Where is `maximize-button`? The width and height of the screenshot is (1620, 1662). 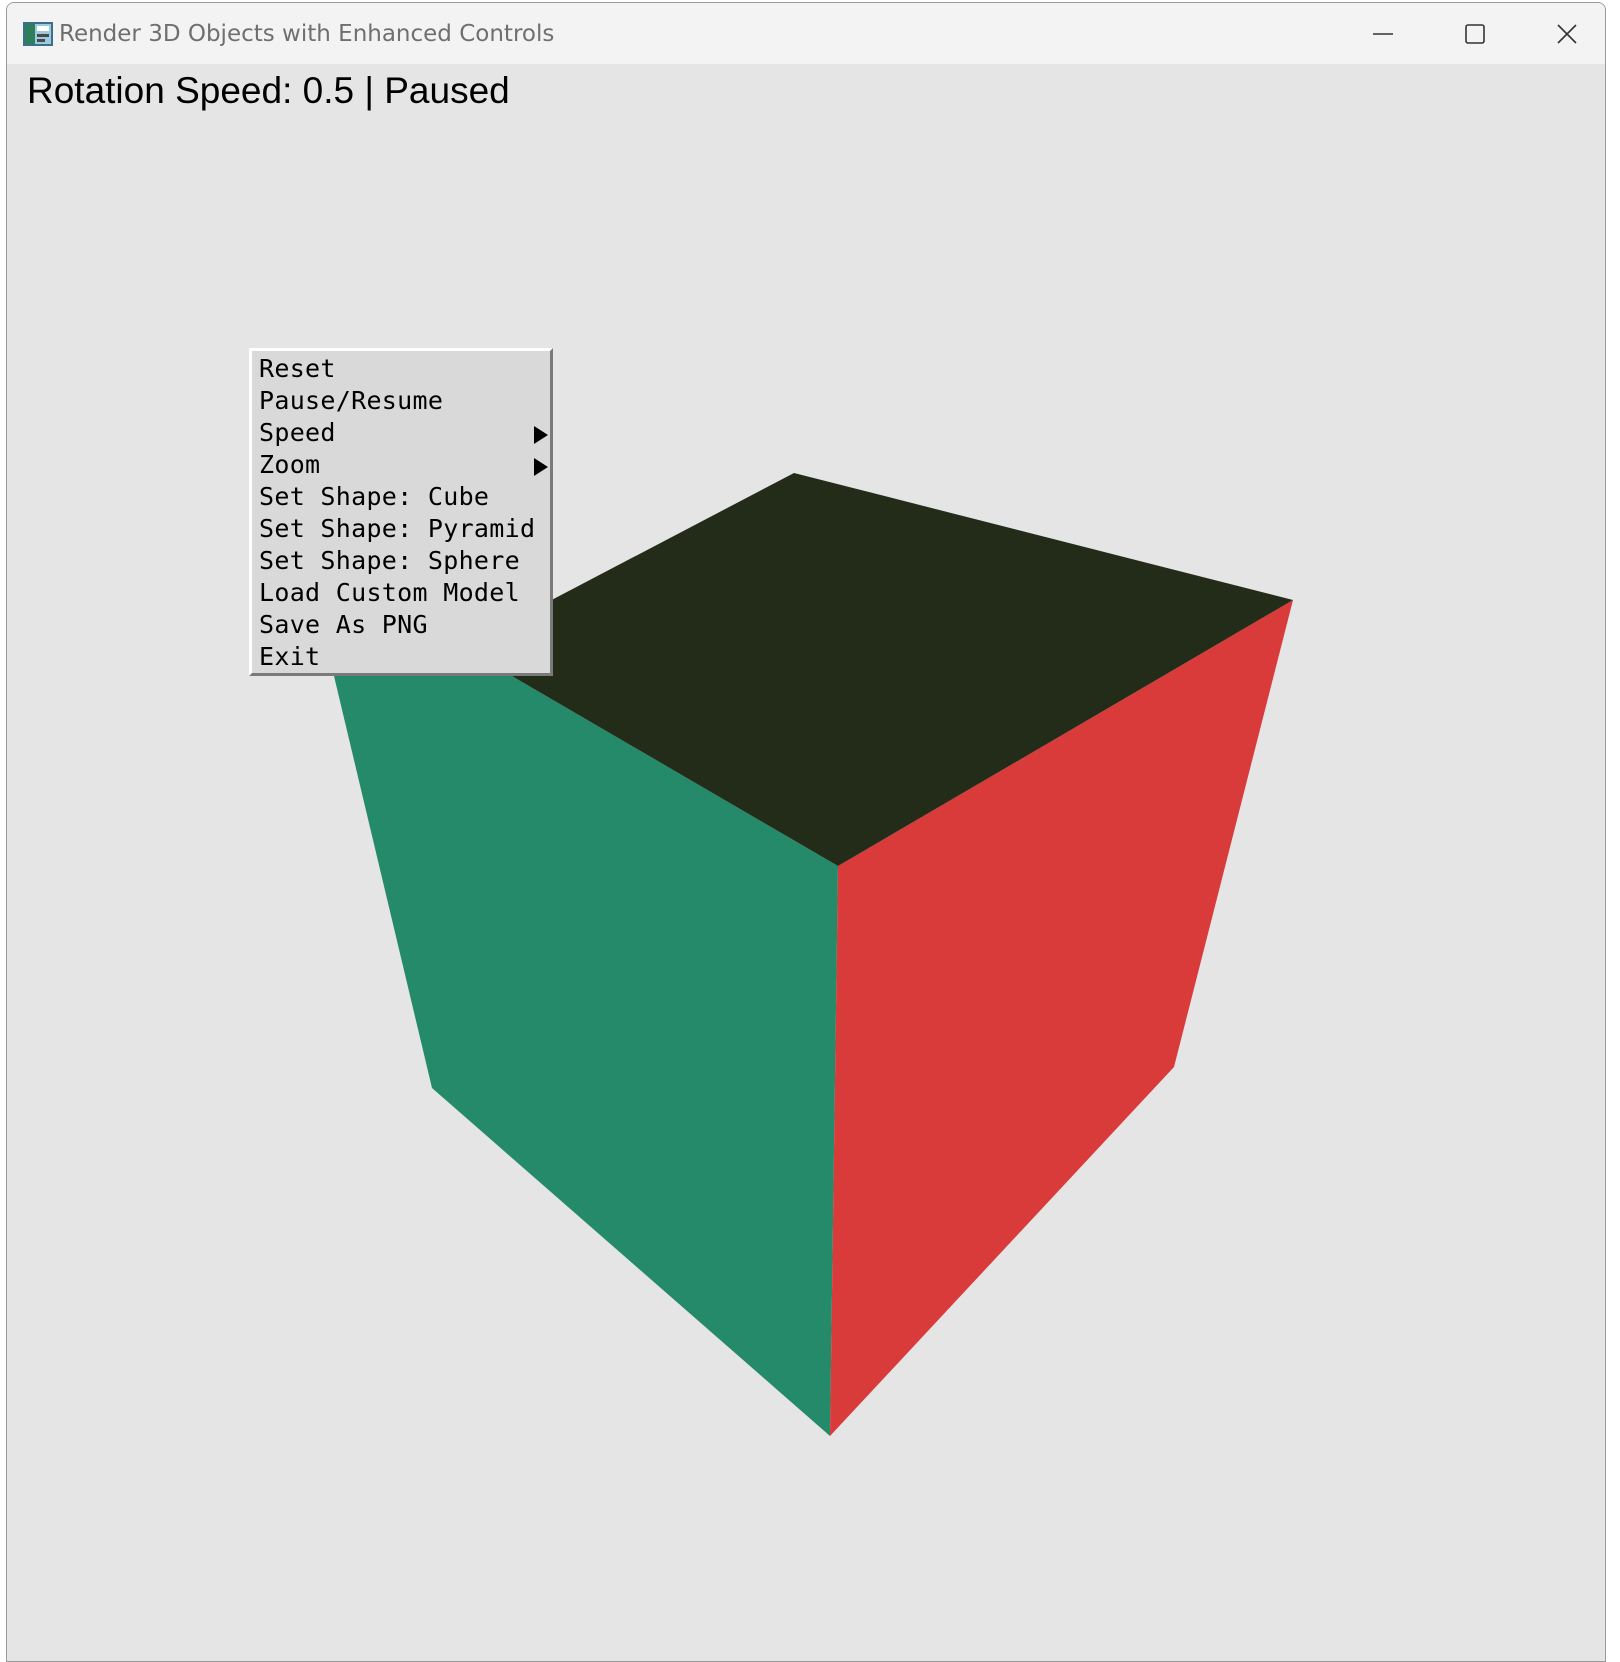
maximize-button is located at coordinates (1475, 33).